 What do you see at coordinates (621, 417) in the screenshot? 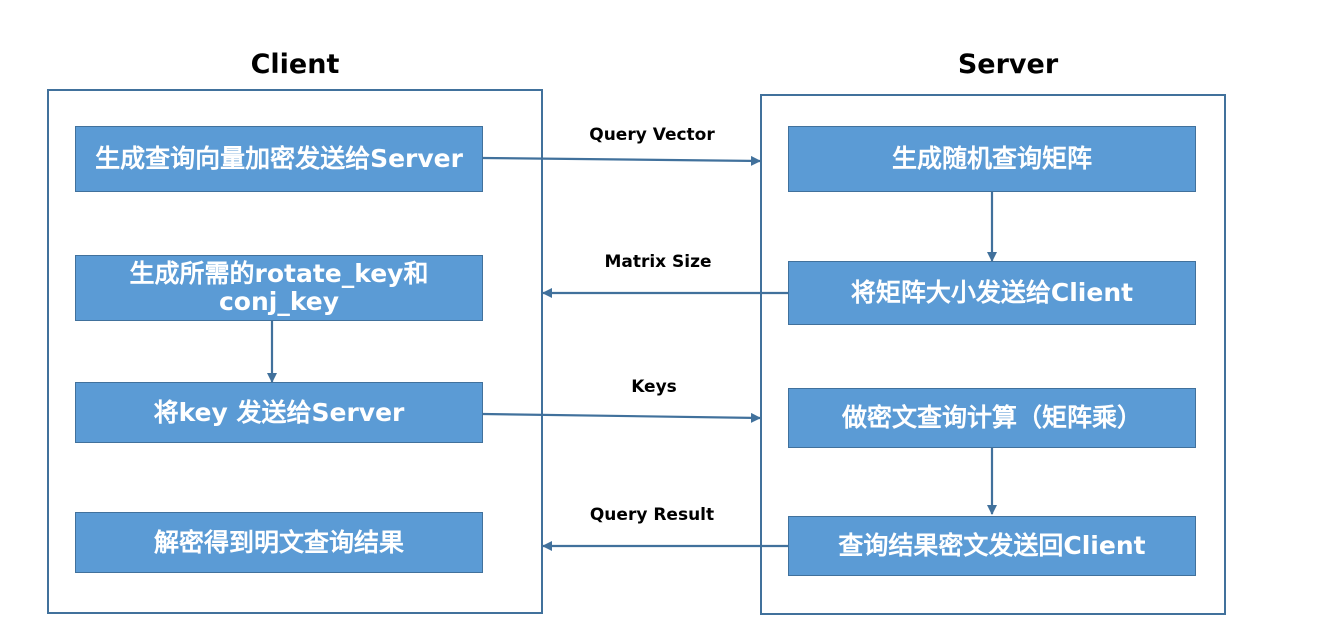
I see `arrow-keys` at bounding box center [621, 417].